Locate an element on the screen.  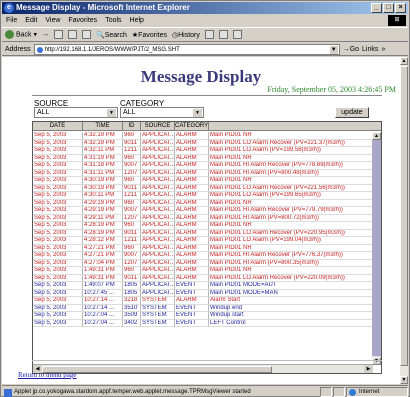
links-chevron-icon: » is located at coordinates (383, 49).